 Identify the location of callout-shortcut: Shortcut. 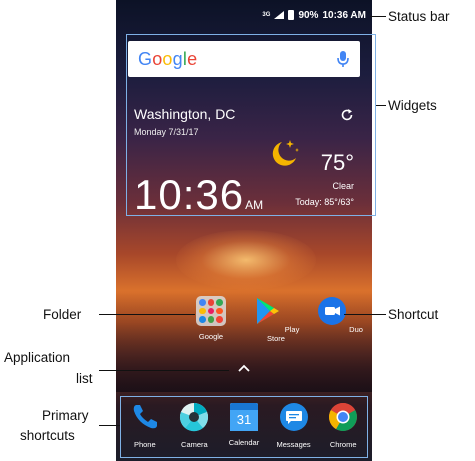
(413, 314).